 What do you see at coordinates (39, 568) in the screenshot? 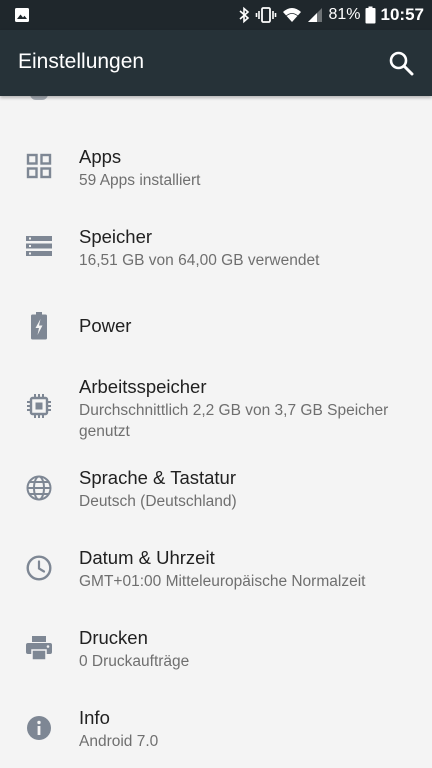
I see `clock-icon` at bounding box center [39, 568].